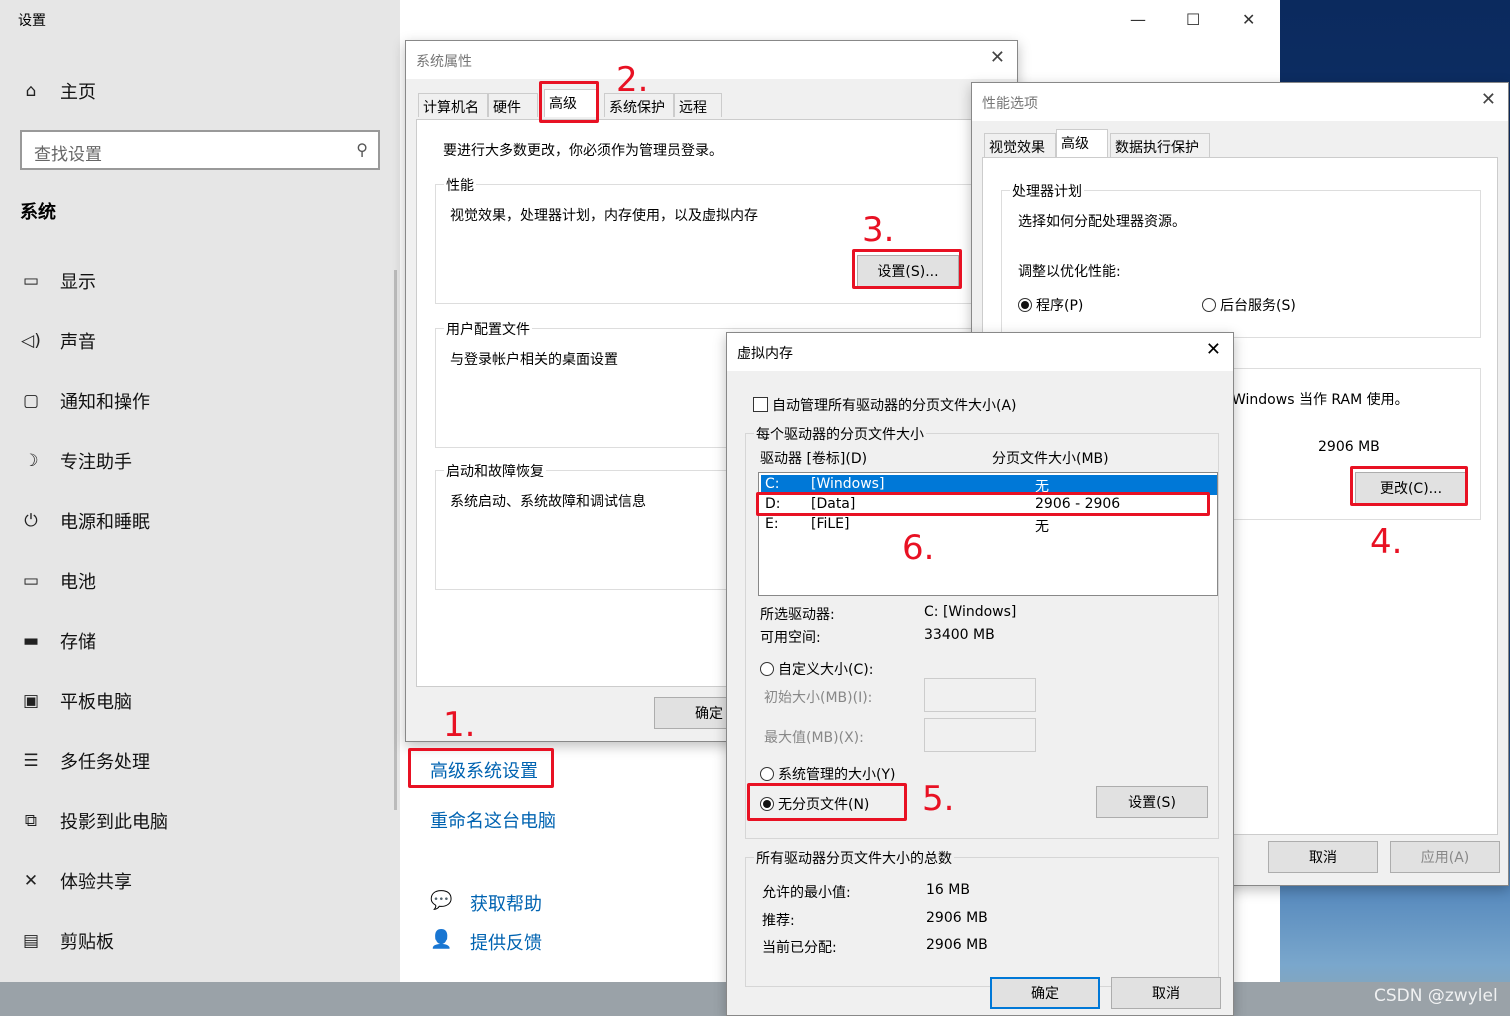  What do you see at coordinates (818, 698) in the screenshot?
I see `initial-size-label: 初始大小(MB)(I):` at bounding box center [818, 698].